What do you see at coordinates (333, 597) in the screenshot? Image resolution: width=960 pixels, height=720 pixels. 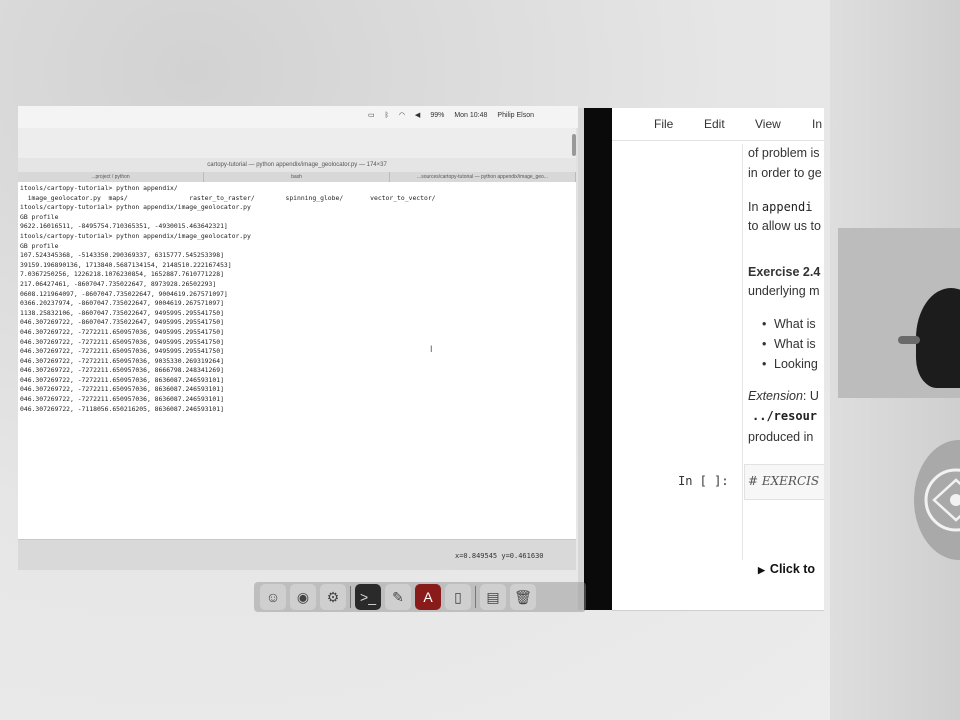 I see `system-preferences-icon: ⚙` at bounding box center [333, 597].